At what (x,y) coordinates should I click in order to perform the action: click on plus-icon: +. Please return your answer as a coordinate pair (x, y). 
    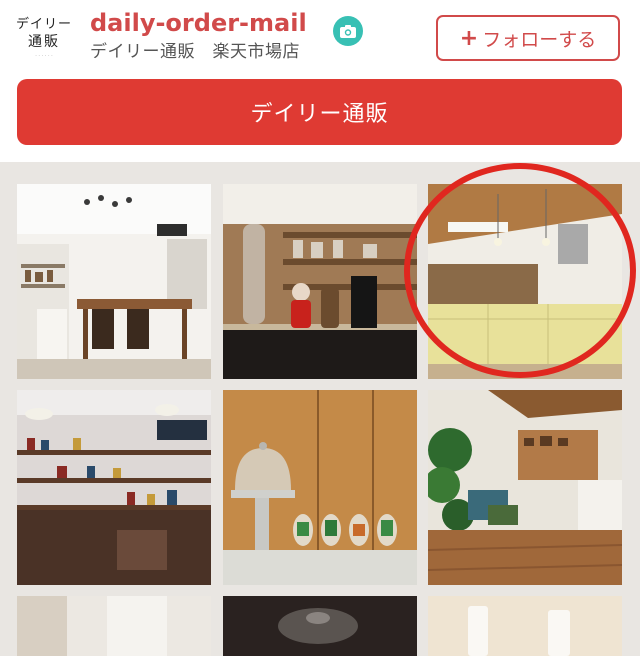
    Looking at the image, I should click on (469, 38).